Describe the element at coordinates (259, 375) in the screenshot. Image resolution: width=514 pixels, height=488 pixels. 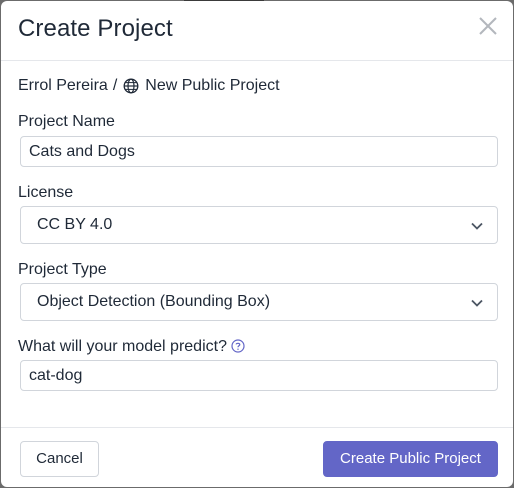
I see `predict-input: cat-dog` at that location.